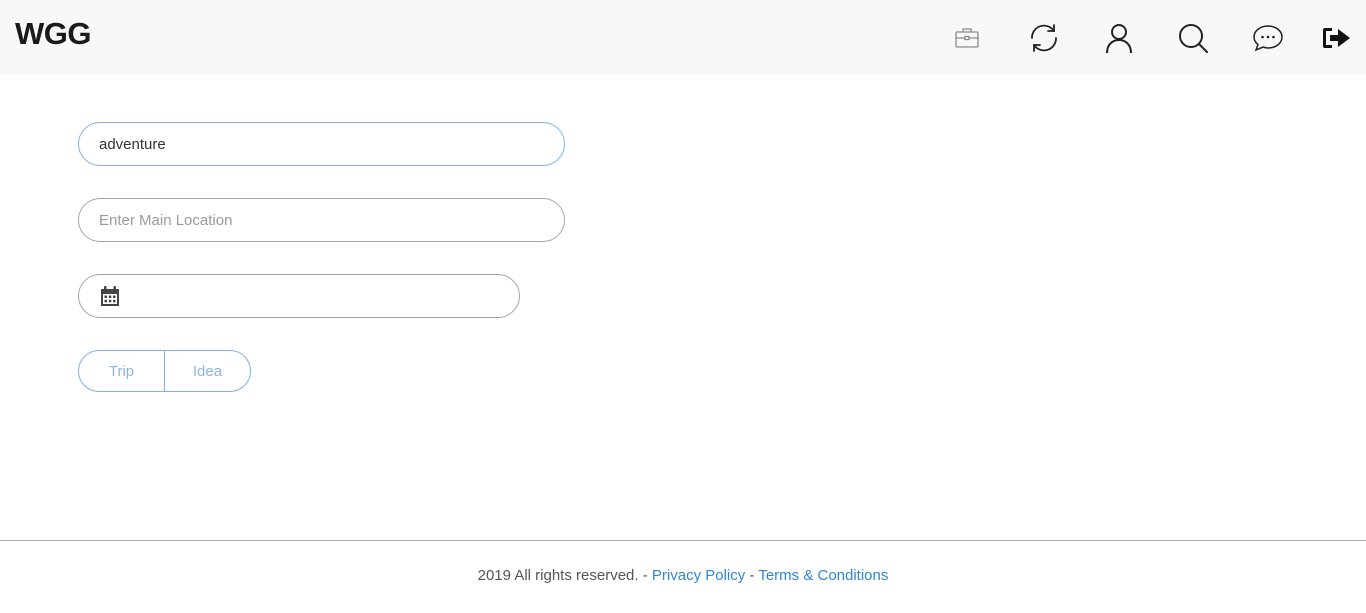  Describe the element at coordinates (121, 371) in the screenshot. I see `trip-option-button: Trip` at that location.